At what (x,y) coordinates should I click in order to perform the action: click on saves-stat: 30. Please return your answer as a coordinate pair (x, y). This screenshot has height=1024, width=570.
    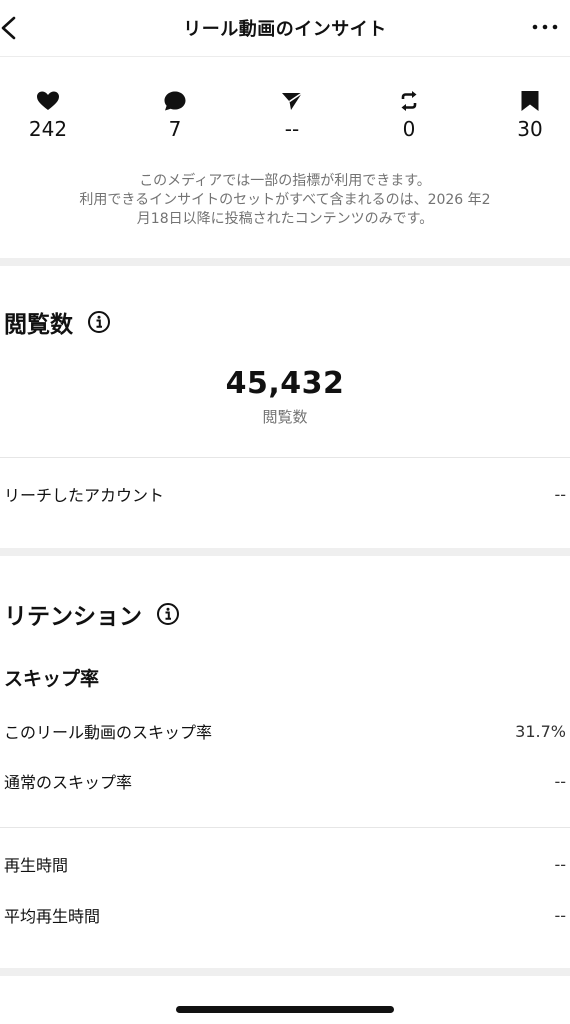
    Looking at the image, I should click on (530, 115).